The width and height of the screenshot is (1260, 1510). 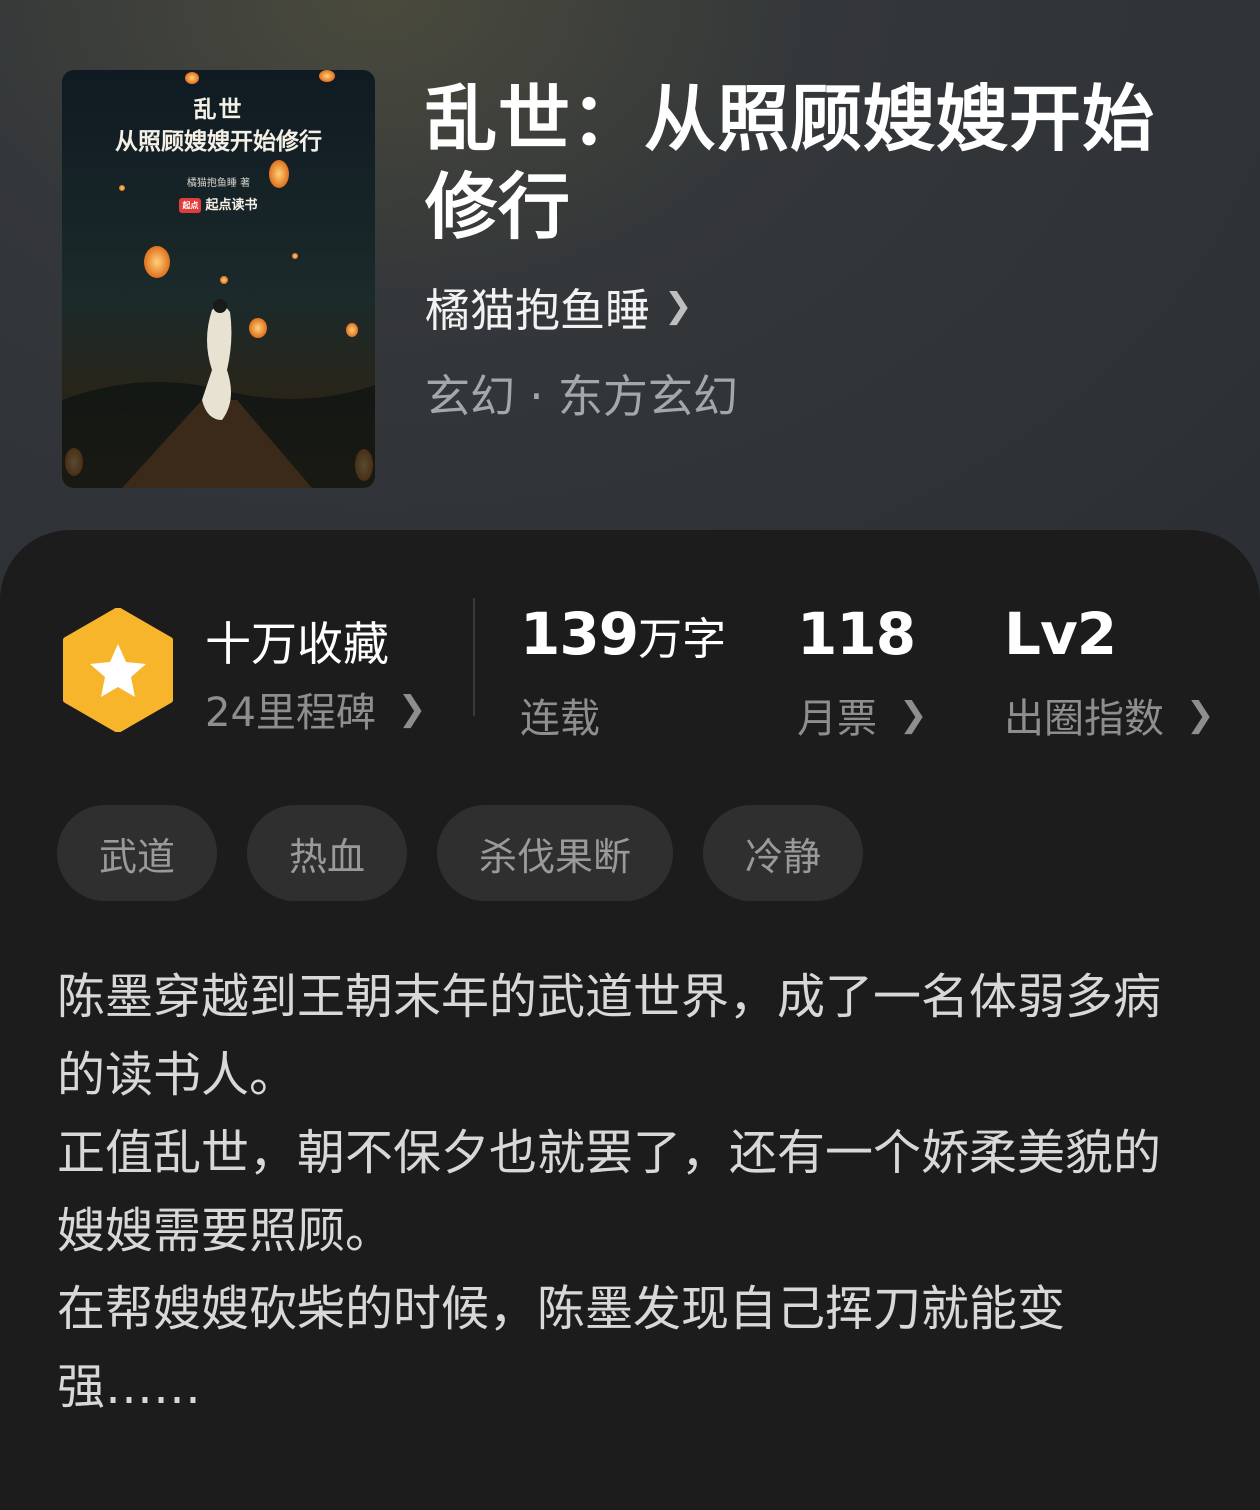 I want to click on cover-author: 橘猫抱鱼睡 著, so click(x=218, y=183).